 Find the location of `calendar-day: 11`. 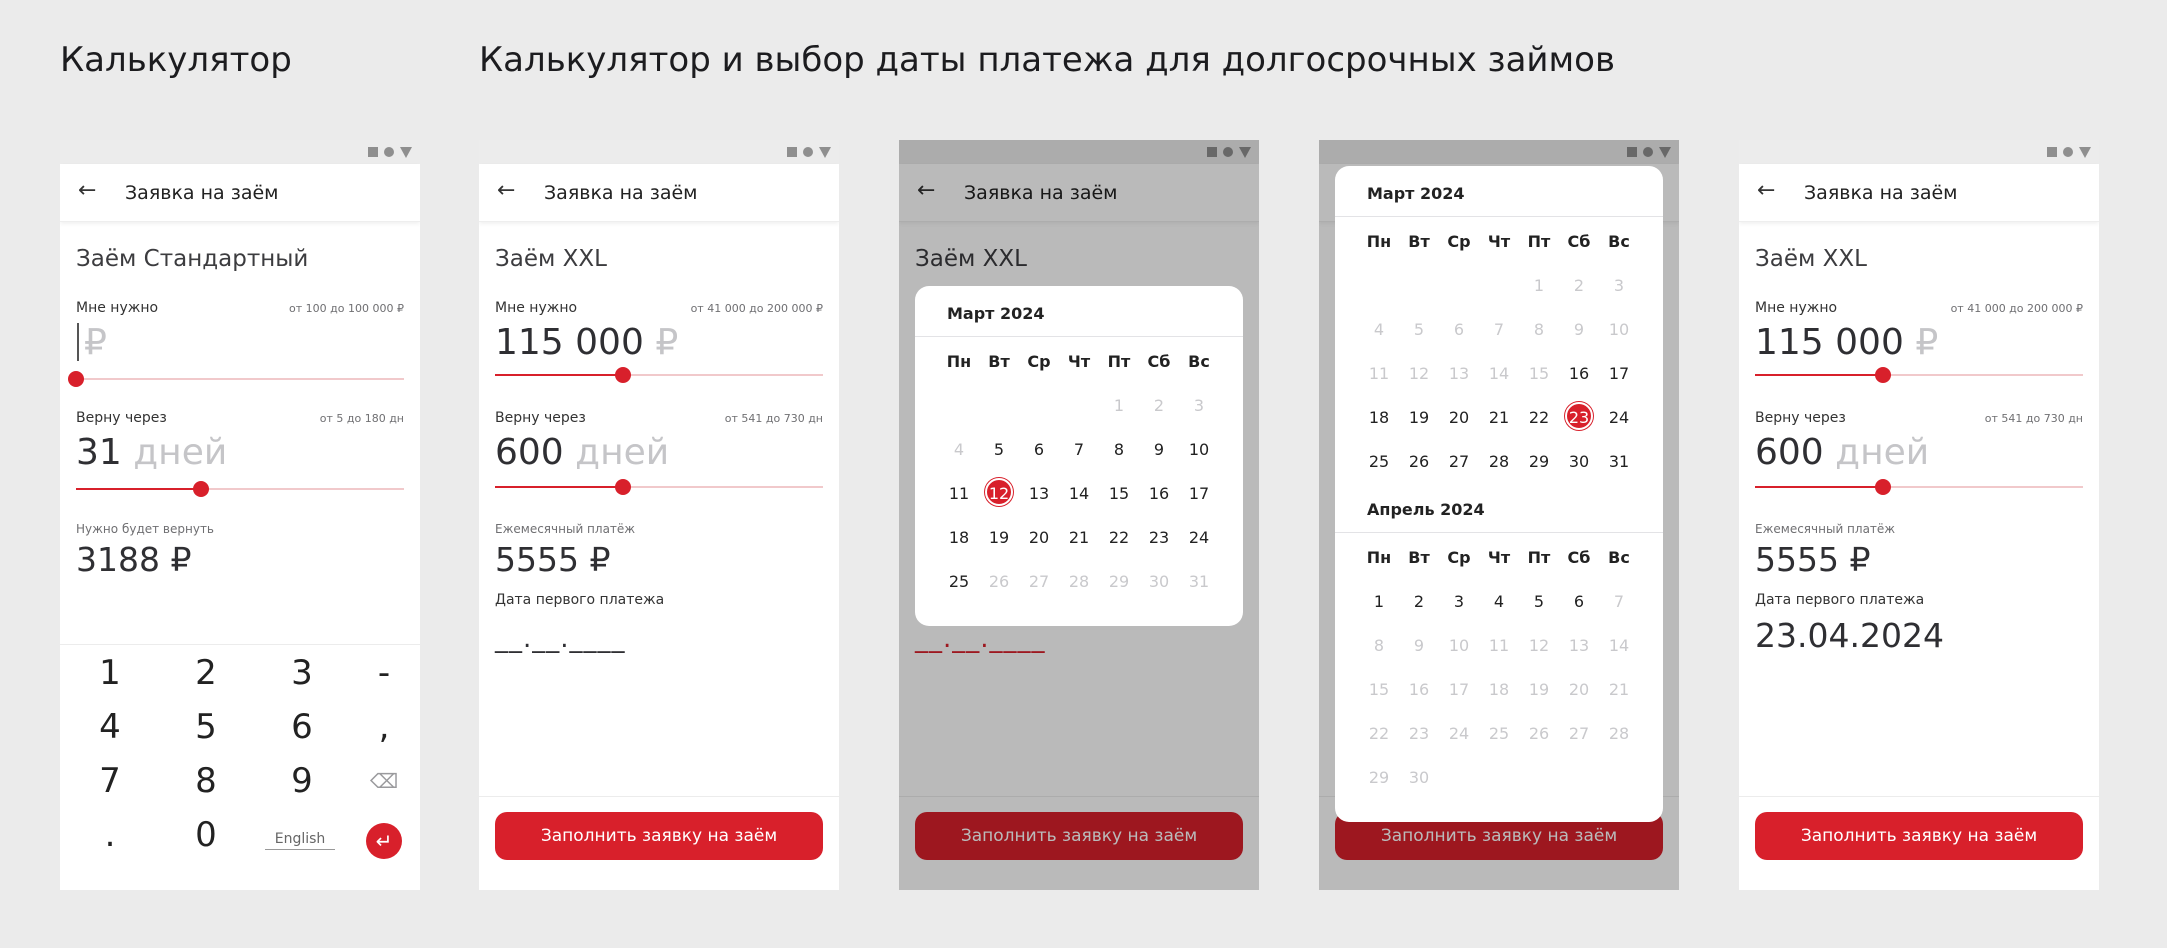

calendar-day: 11 is located at coordinates (959, 494).